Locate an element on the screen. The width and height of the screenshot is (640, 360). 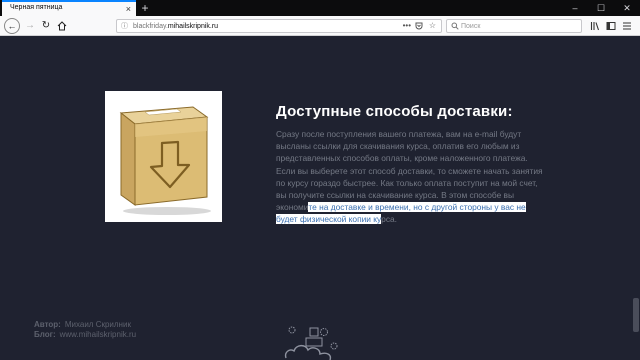
footer-blog-row: Блог: www.mihailskripnik.ru is located at coordinates (85, 335).